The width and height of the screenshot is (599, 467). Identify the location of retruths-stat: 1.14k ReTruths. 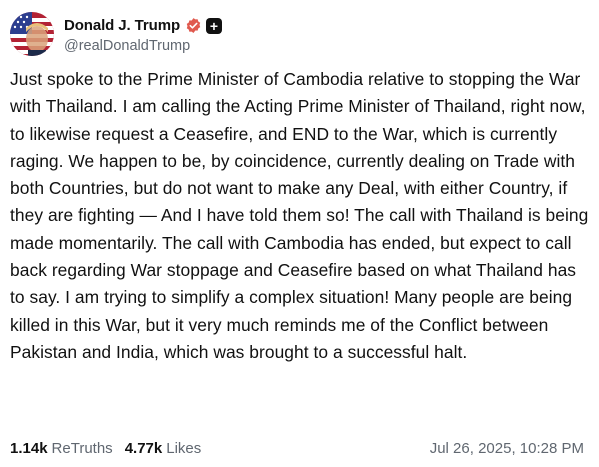
(61, 448).